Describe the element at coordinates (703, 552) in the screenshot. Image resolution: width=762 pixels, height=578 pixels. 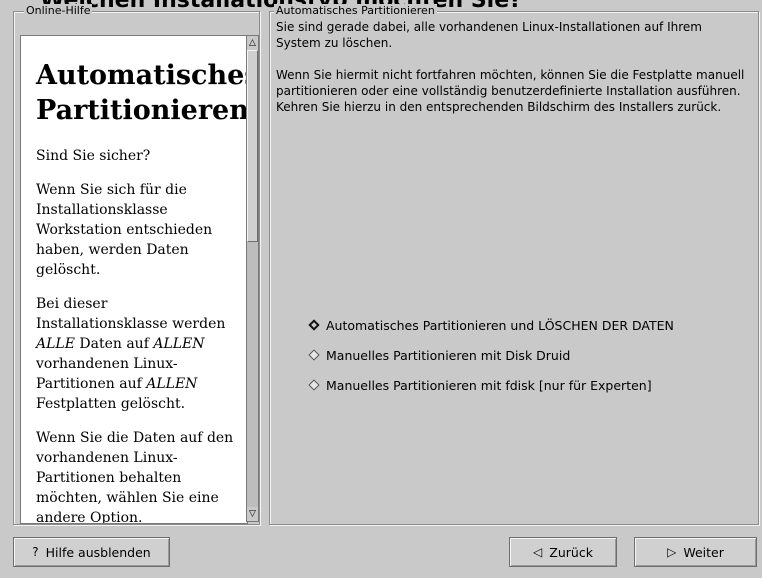
I see `next-label: Weiter` at that location.